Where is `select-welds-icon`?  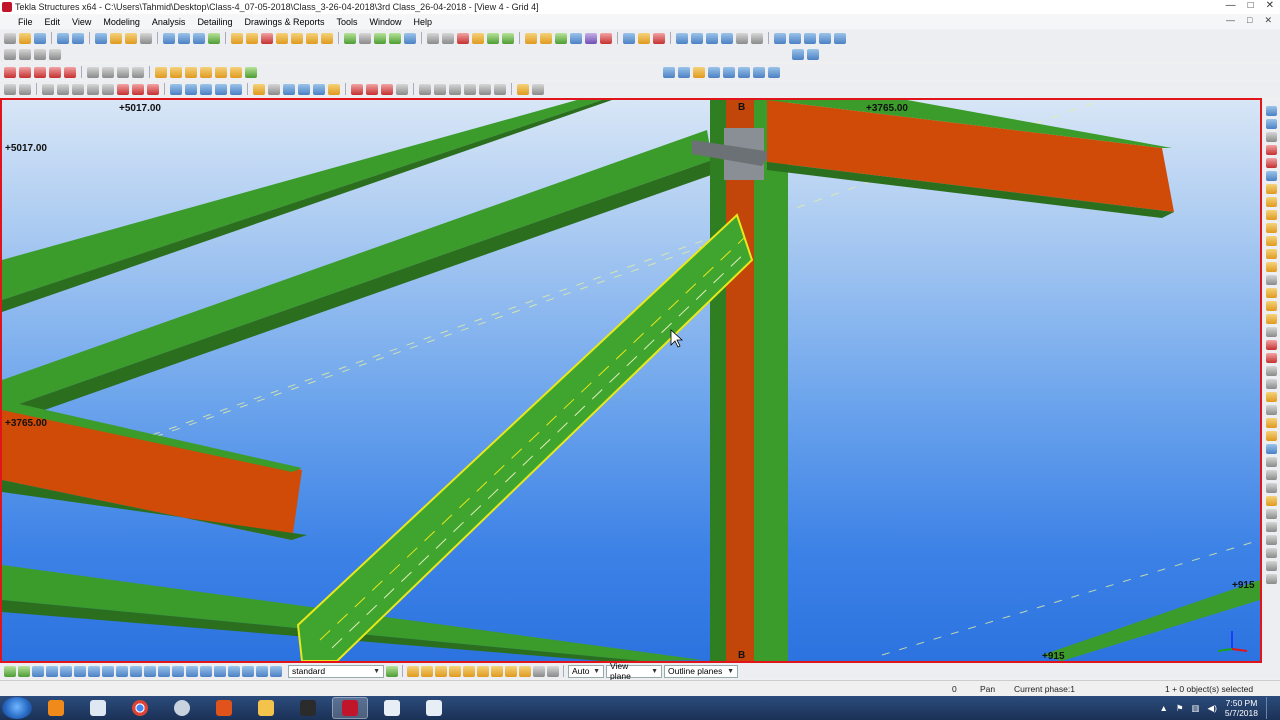
select-welds-icon is located at coordinates (659, 38).